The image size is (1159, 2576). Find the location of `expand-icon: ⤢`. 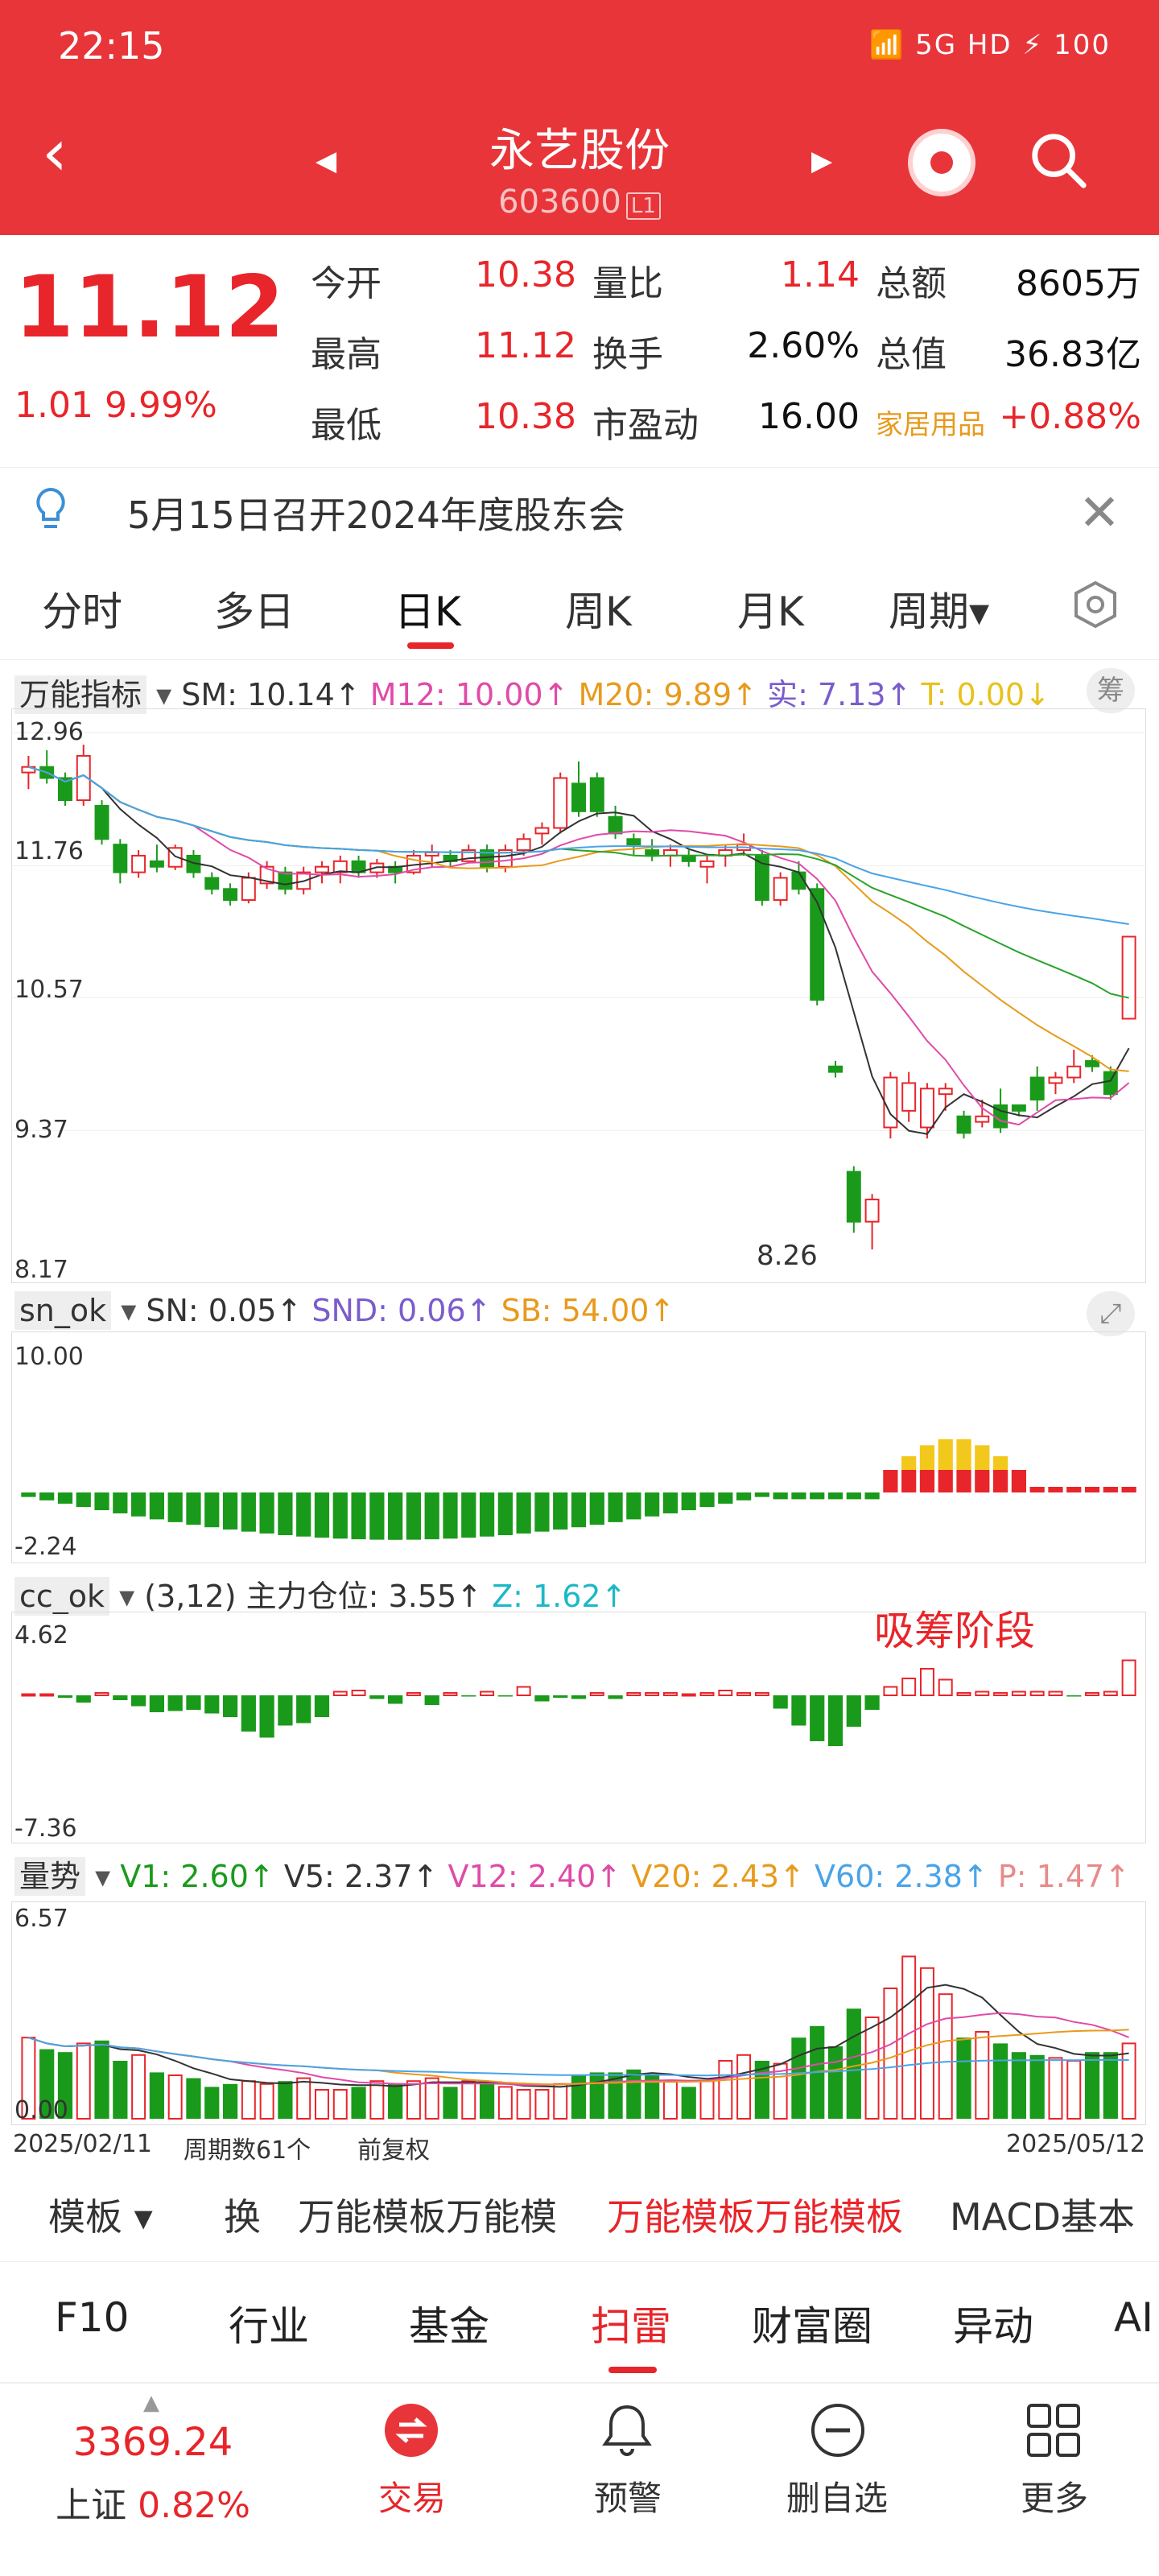

expand-icon: ⤢ is located at coordinates (1111, 1313).